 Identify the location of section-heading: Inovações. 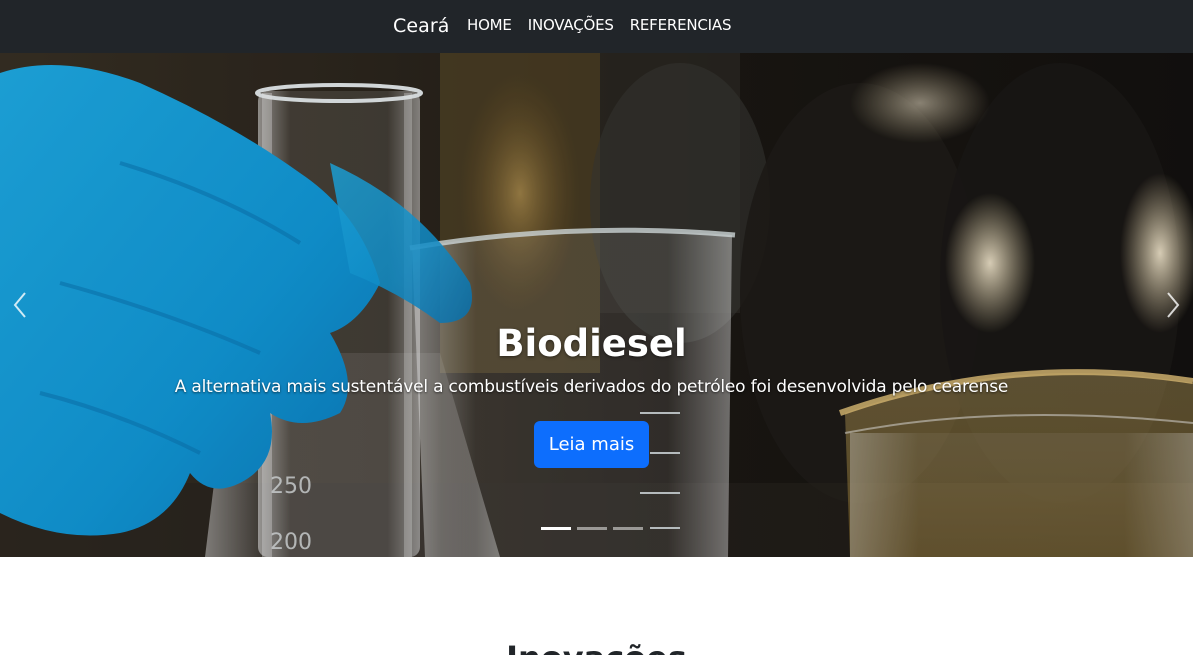
(596, 647).